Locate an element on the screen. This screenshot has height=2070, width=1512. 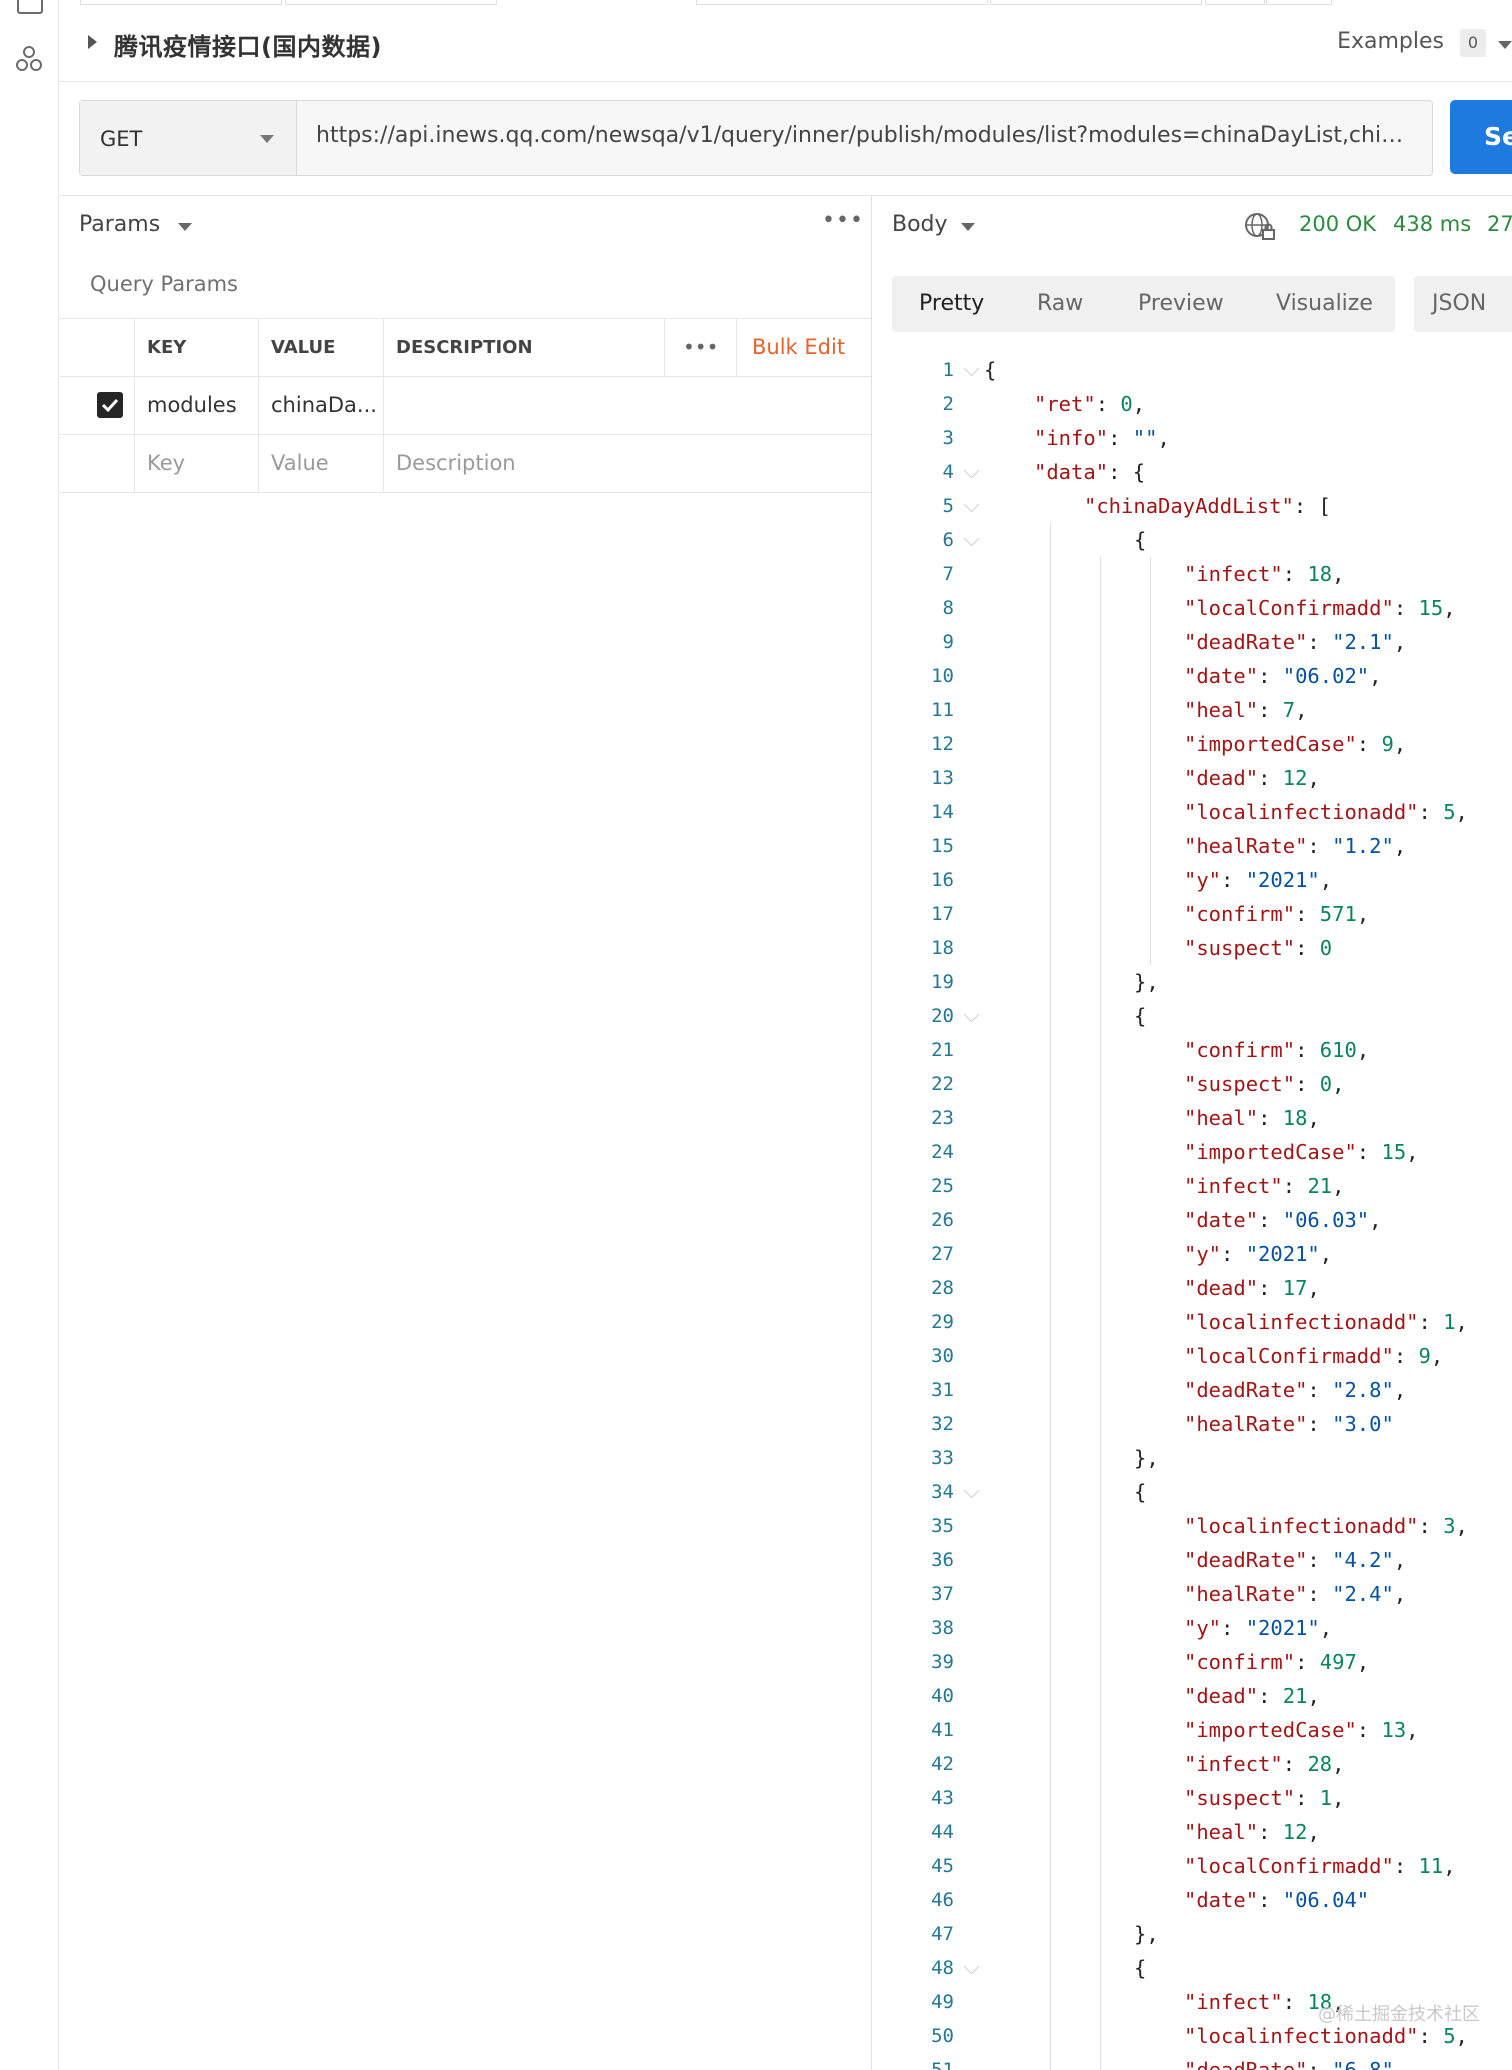
code-text: }, is located at coordinates (1146, 1934).